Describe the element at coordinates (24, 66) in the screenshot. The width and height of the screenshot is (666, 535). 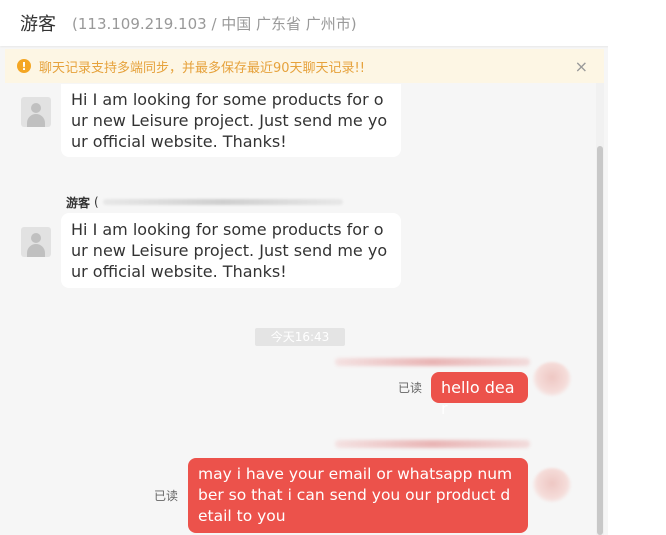
I see `warning-icon: !` at that location.